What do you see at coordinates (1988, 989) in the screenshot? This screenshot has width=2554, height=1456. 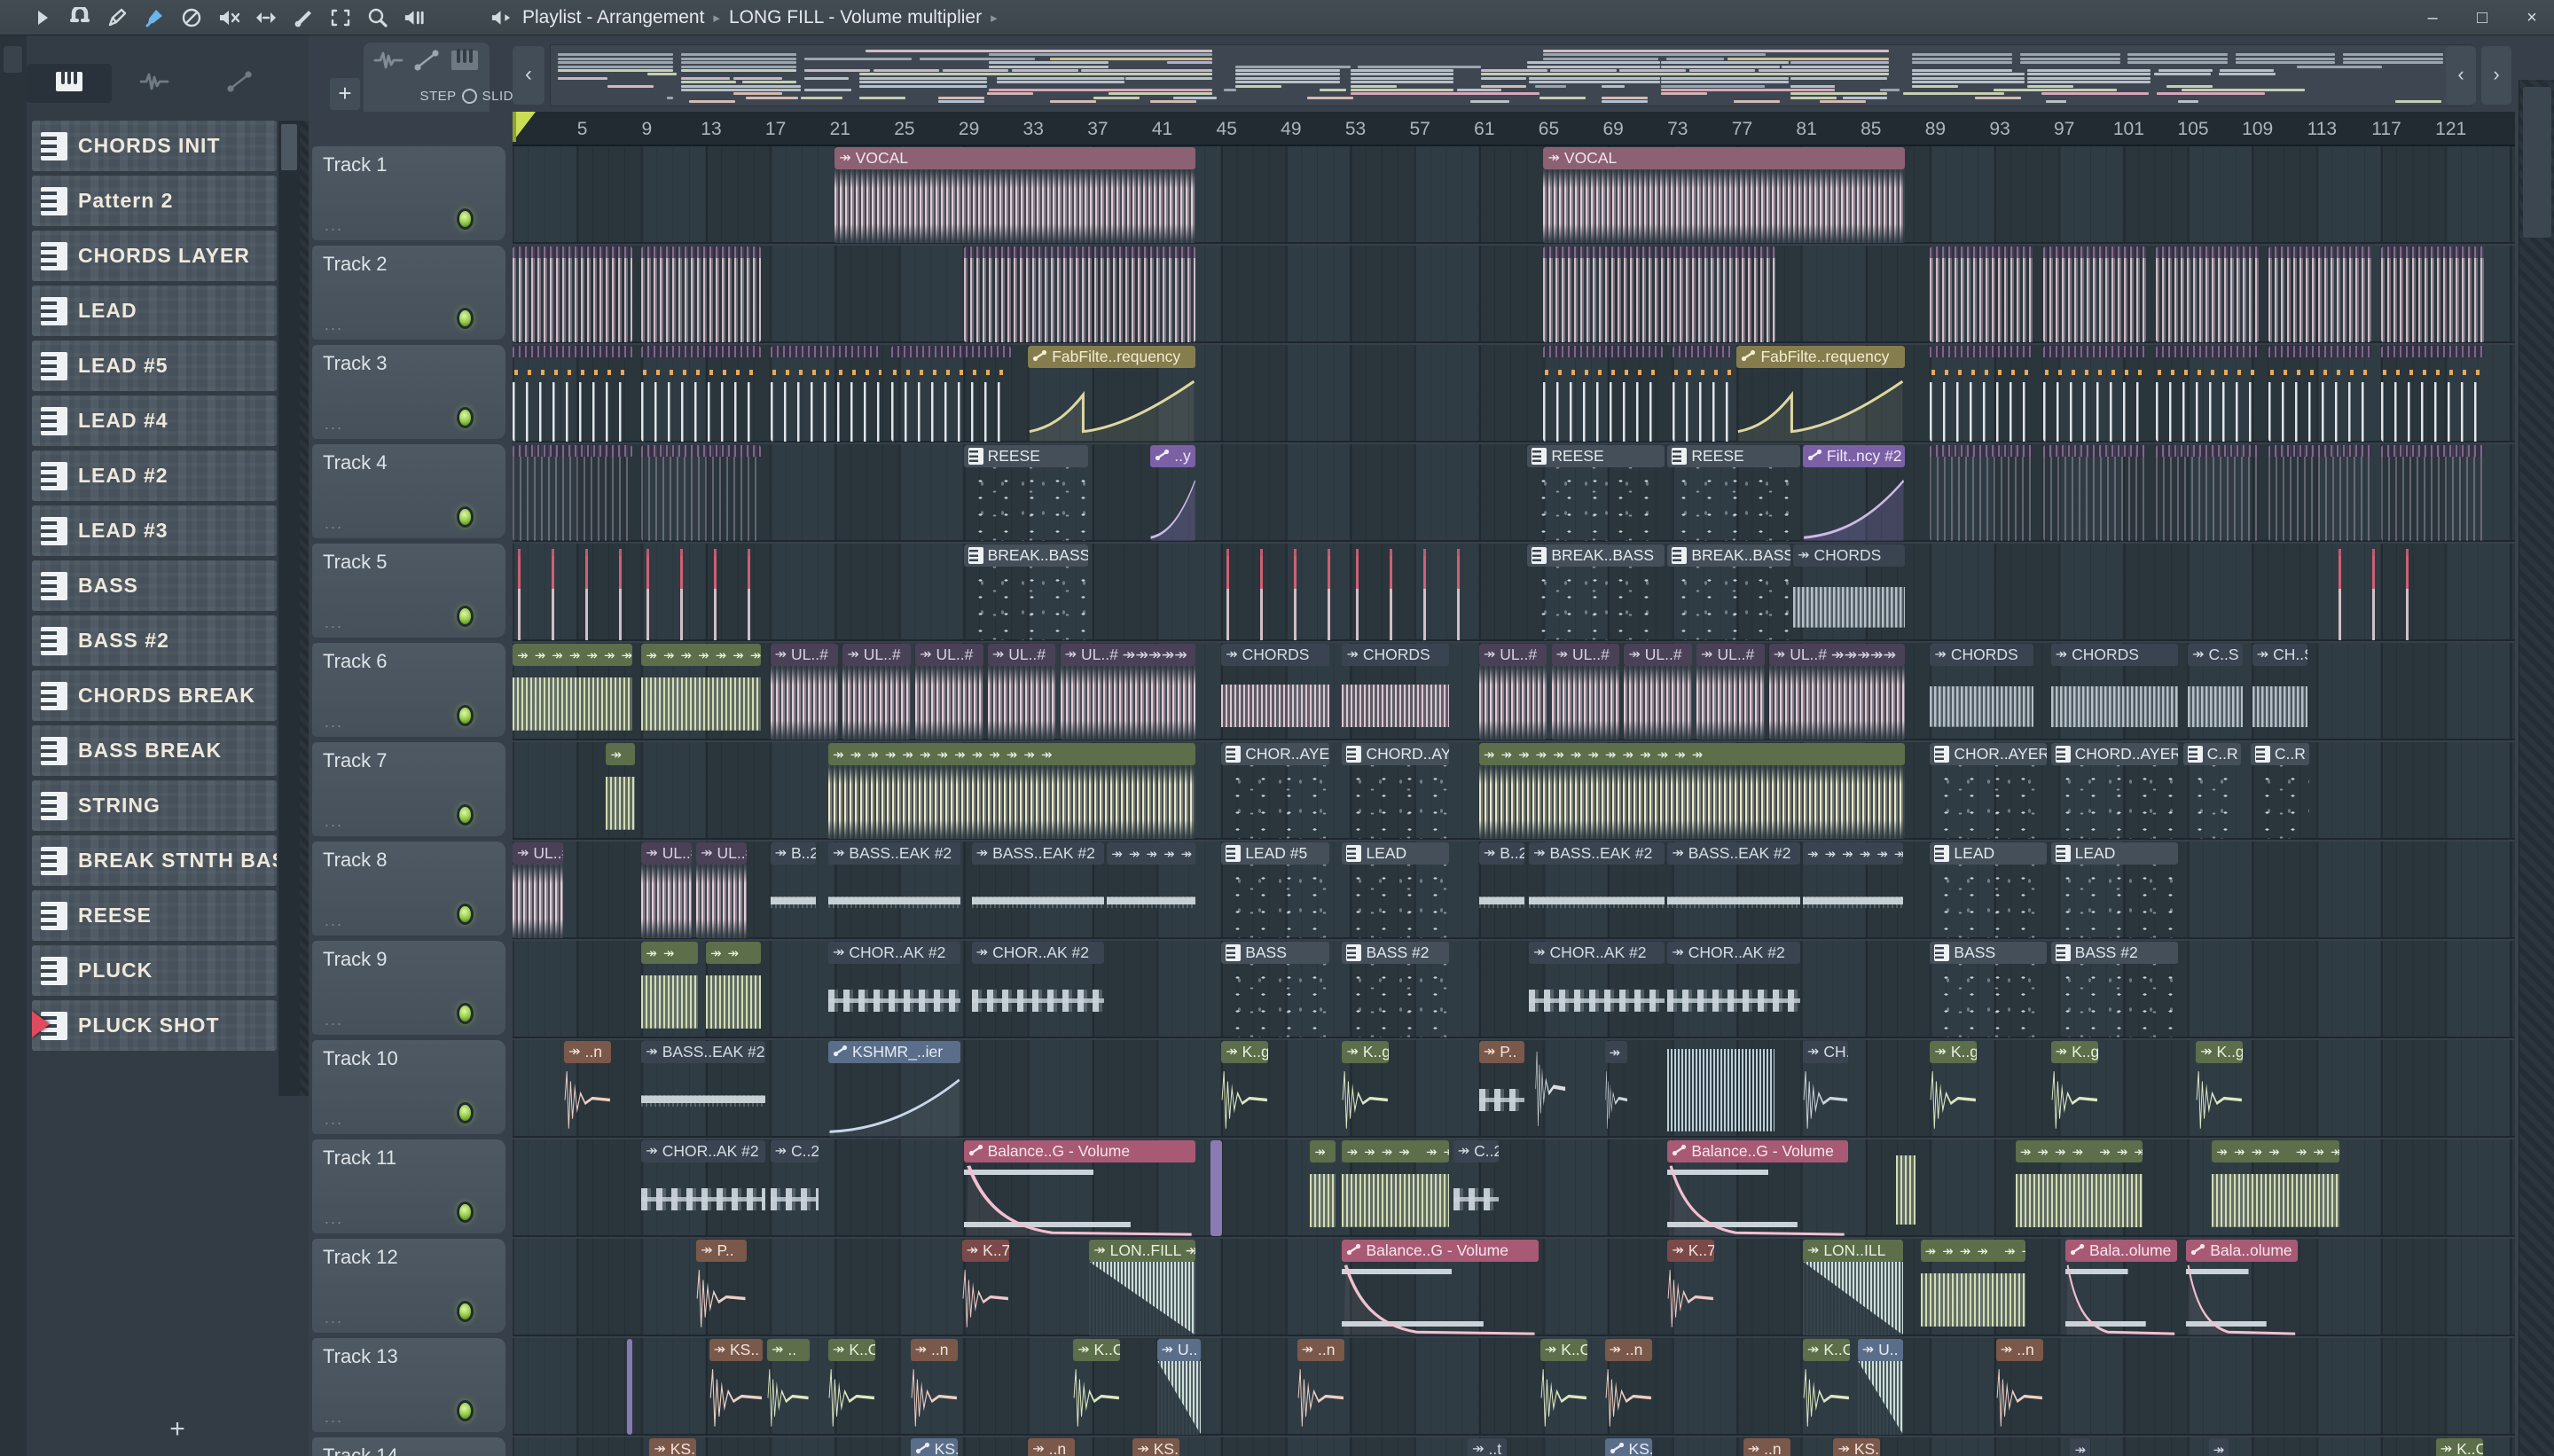 I see `clip-bass: BASS` at bounding box center [1988, 989].